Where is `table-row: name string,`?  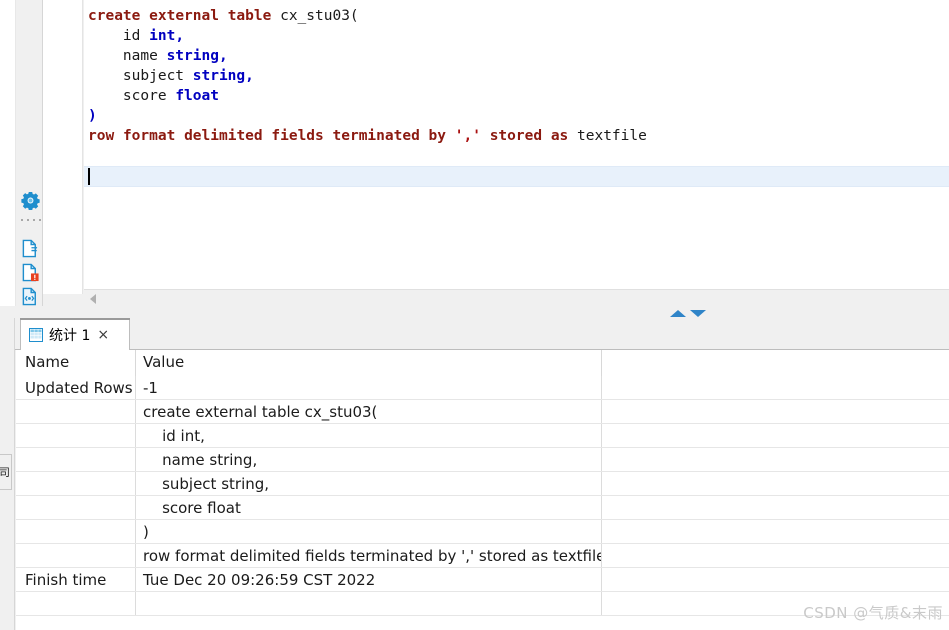 table-row: name string, is located at coordinates (482, 460).